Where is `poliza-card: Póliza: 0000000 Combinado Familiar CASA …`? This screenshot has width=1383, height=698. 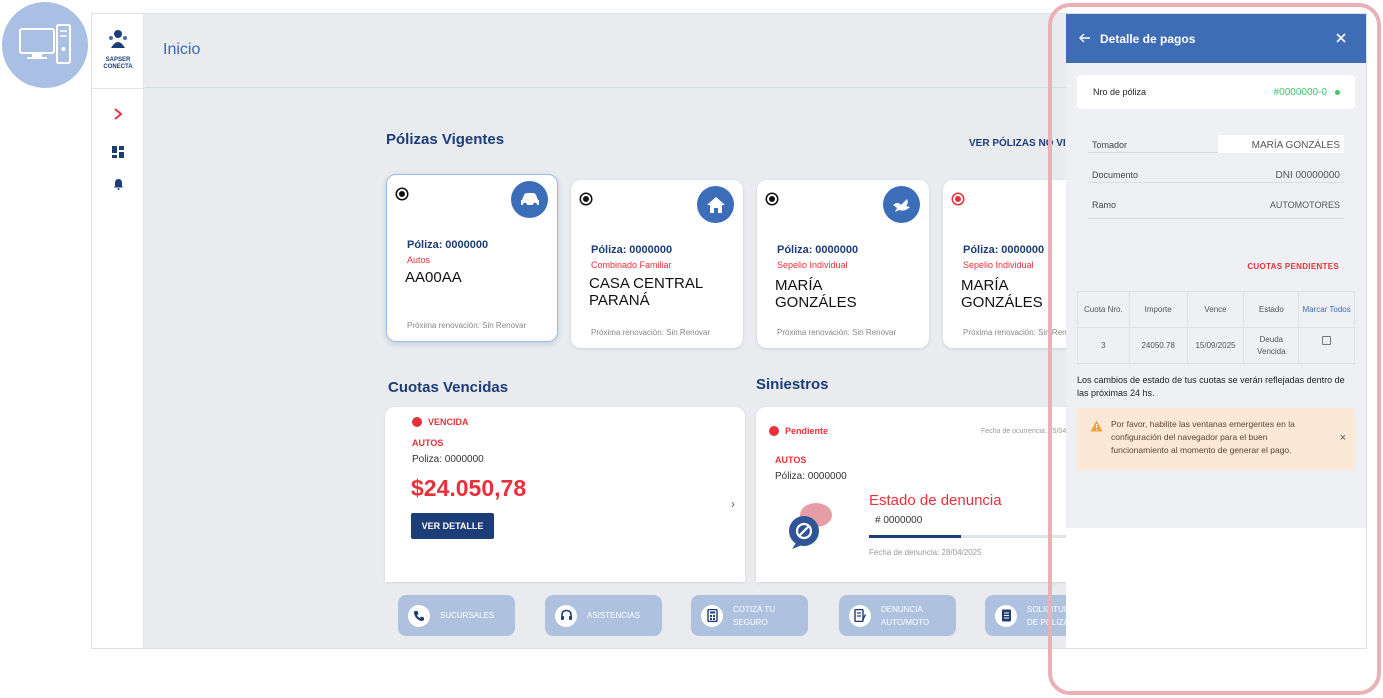 poliza-card: Póliza: 0000000 Combinado Familiar CASA … is located at coordinates (657, 264).